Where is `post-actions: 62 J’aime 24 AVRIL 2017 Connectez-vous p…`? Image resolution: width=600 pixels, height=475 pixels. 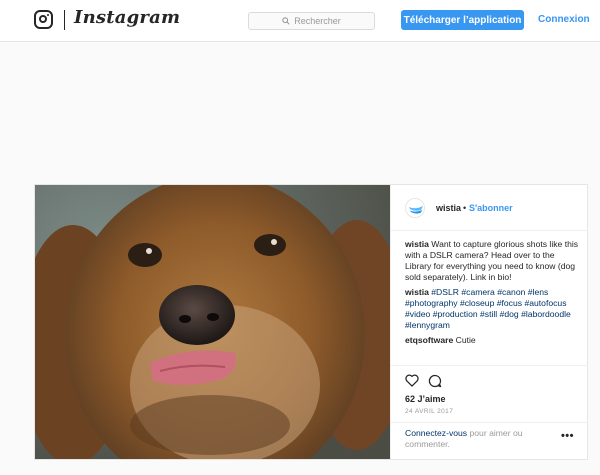
post-actions: 62 J’aime 24 AVRIL 2017 Connectez-vous p… is located at coordinates (489, 412).